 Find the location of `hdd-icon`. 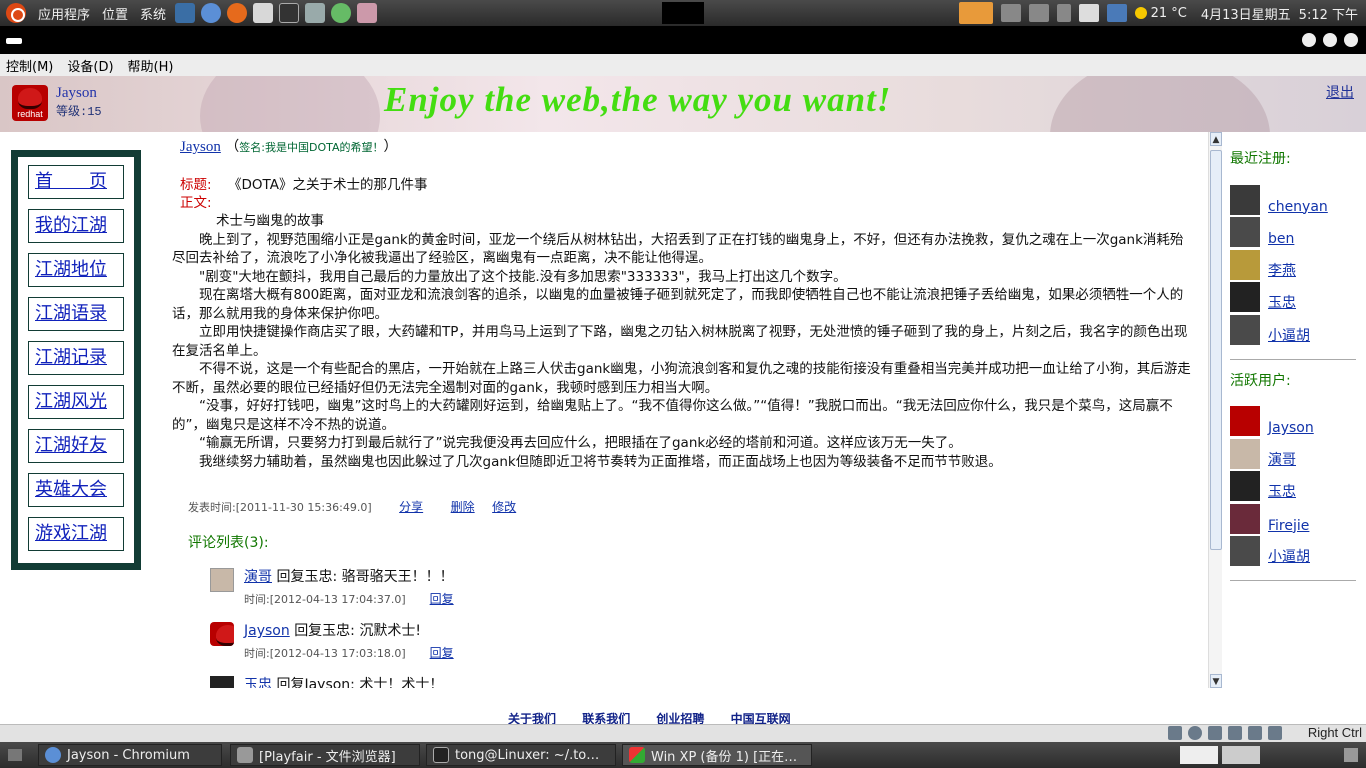

hdd-icon is located at coordinates (1175, 733).